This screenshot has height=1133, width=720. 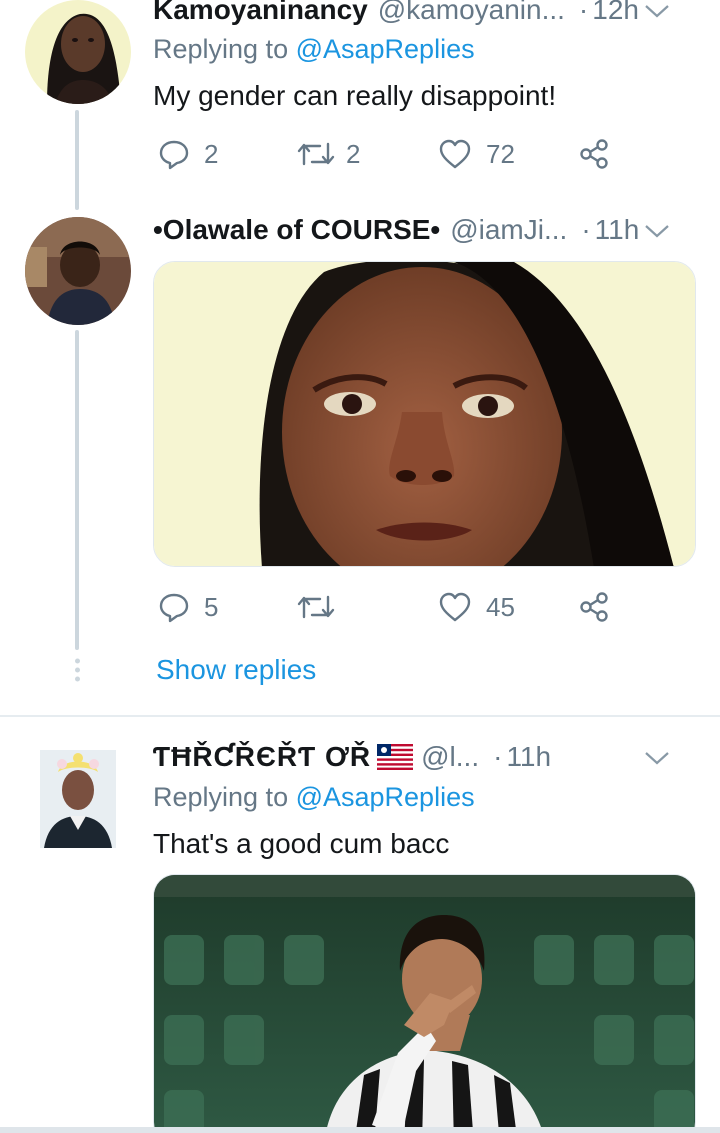 I want to click on reply-button: 2, so click(x=188, y=154).